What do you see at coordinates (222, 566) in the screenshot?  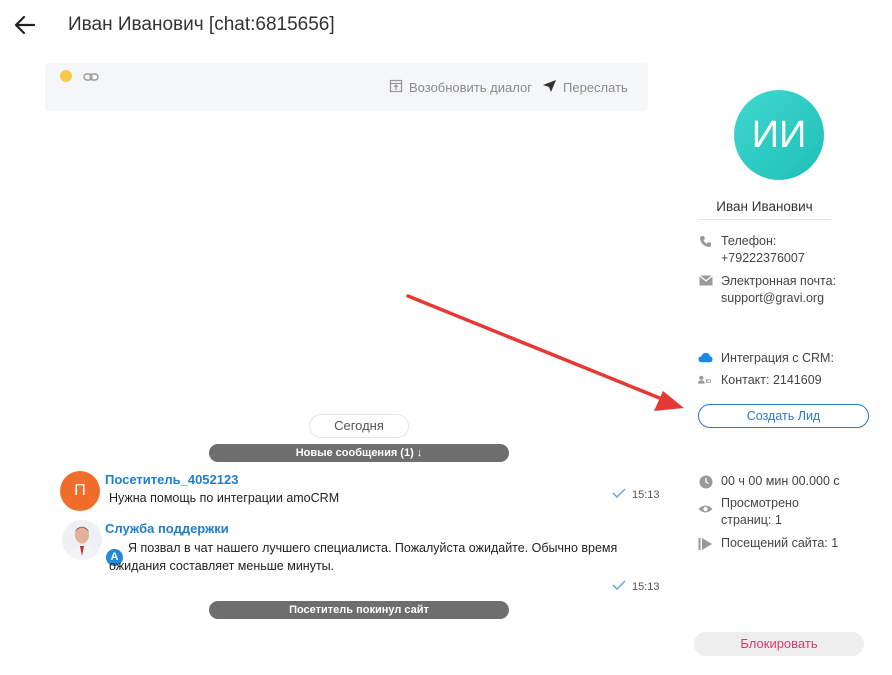 I see `support-message-line2: ожидания составляет меньше минуты.` at bounding box center [222, 566].